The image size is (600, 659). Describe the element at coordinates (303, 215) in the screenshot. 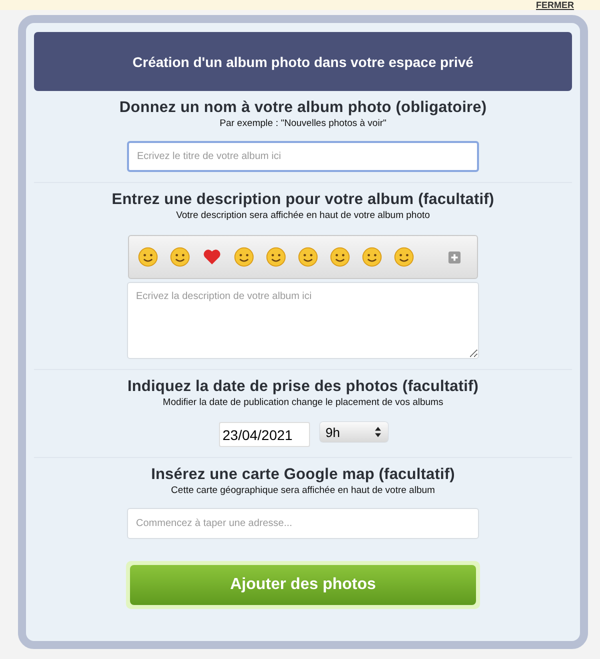

I see `section-hint: Votre description sera affichée en haut de votre album photo` at that location.